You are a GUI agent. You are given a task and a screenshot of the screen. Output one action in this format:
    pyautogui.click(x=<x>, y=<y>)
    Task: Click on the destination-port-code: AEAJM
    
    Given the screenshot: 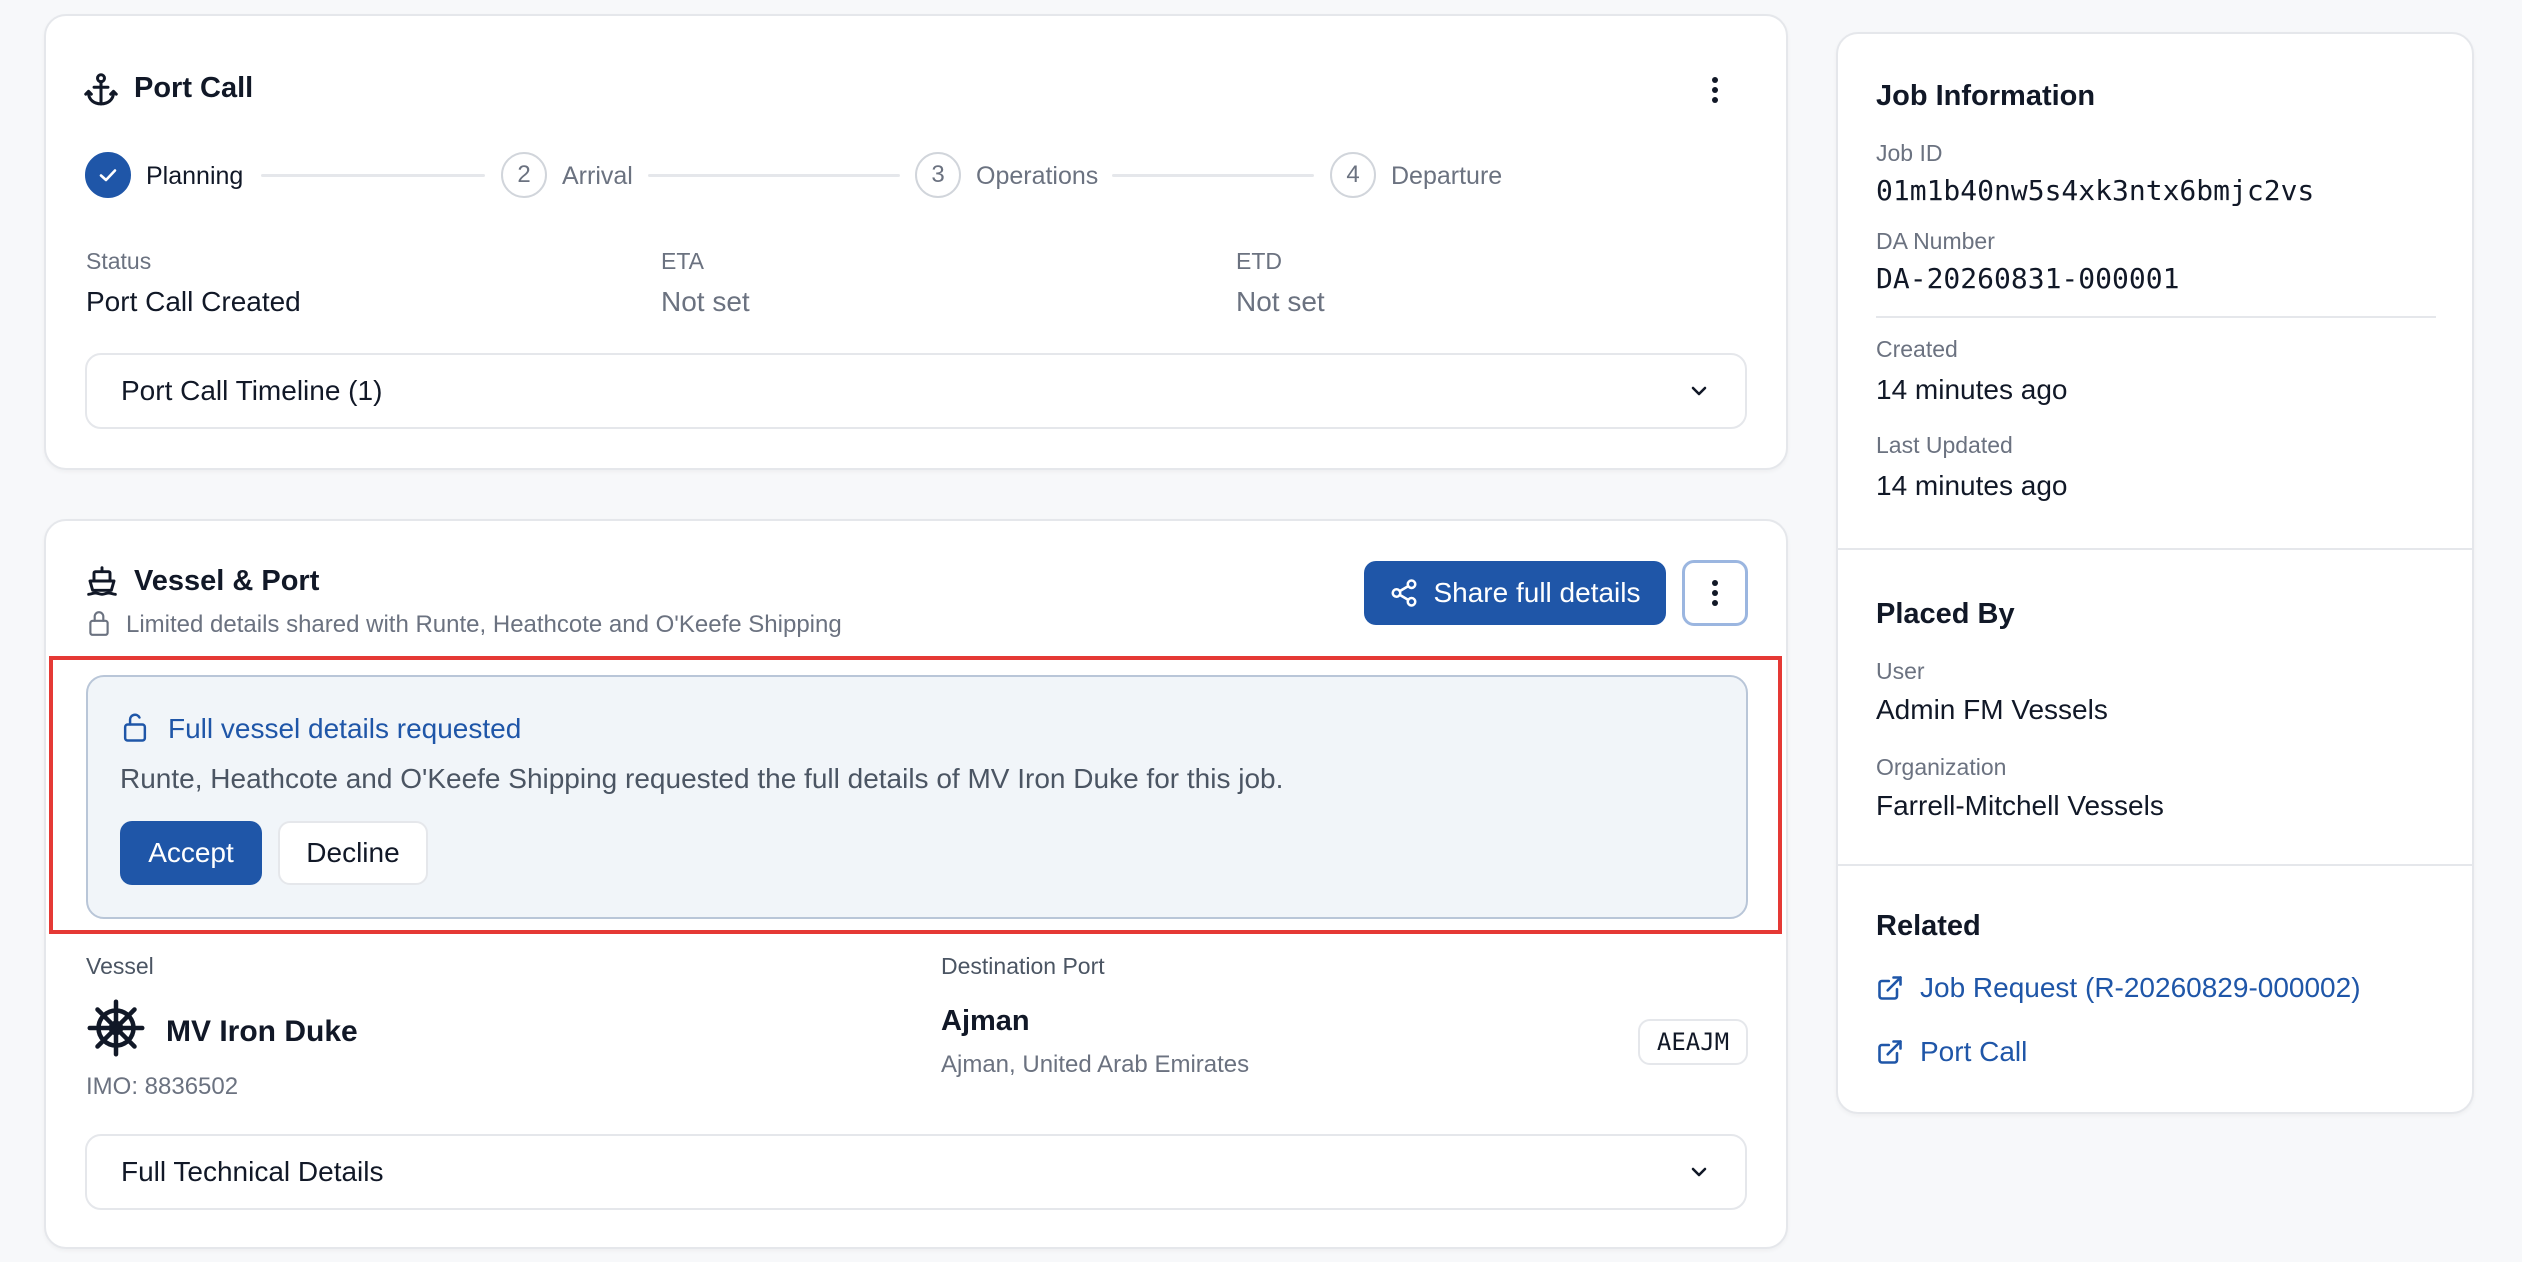 What is the action you would take?
    pyautogui.click(x=1693, y=1042)
    